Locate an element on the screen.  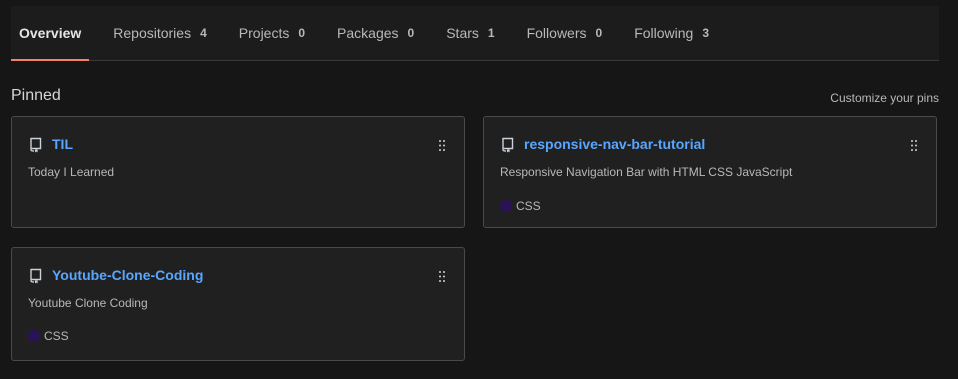
repo-description: Today I Learned is located at coordinates (71, 172).